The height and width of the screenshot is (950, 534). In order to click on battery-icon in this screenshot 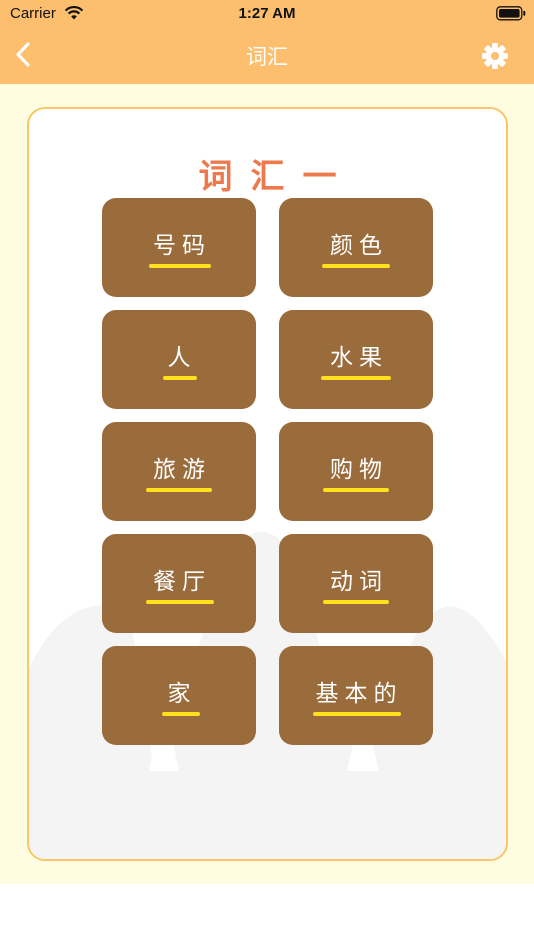, I will do `click(511, 13)`.